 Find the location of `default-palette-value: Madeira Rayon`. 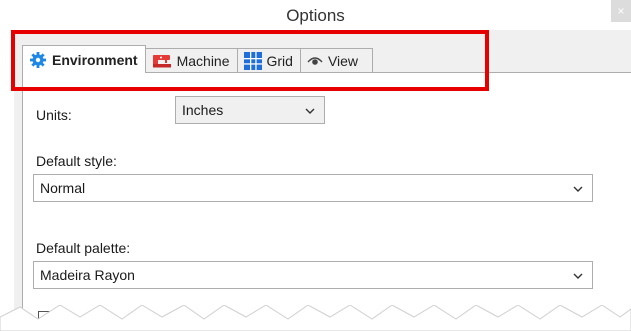

default-palette-value: Madeira Rayon is located at coordinates (87, 275).